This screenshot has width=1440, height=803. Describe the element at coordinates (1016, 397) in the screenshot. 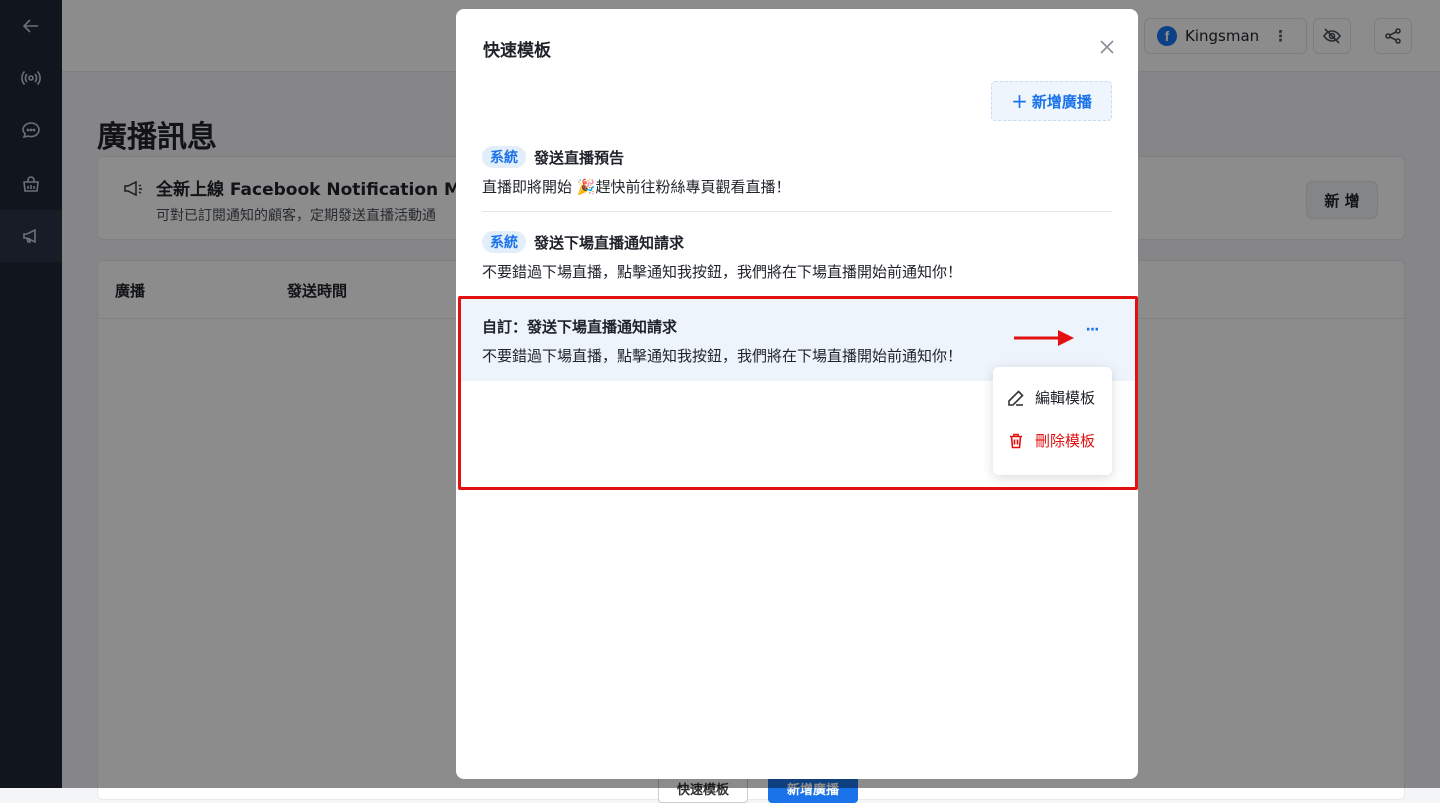

I see `edit-icon` at that location.